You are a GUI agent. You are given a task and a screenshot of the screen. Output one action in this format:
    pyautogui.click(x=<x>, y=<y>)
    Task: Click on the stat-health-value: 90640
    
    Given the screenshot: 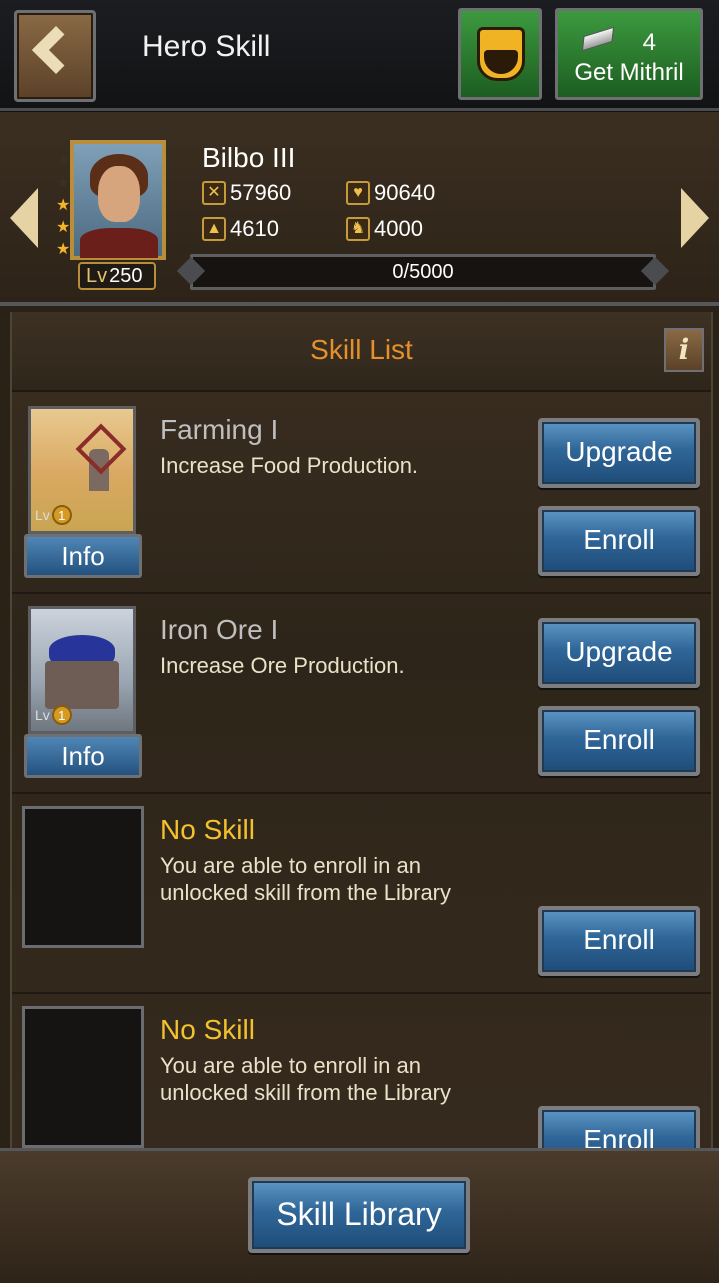 What is the action you would take?
    pyautogui.click(x=405, y=192)
    